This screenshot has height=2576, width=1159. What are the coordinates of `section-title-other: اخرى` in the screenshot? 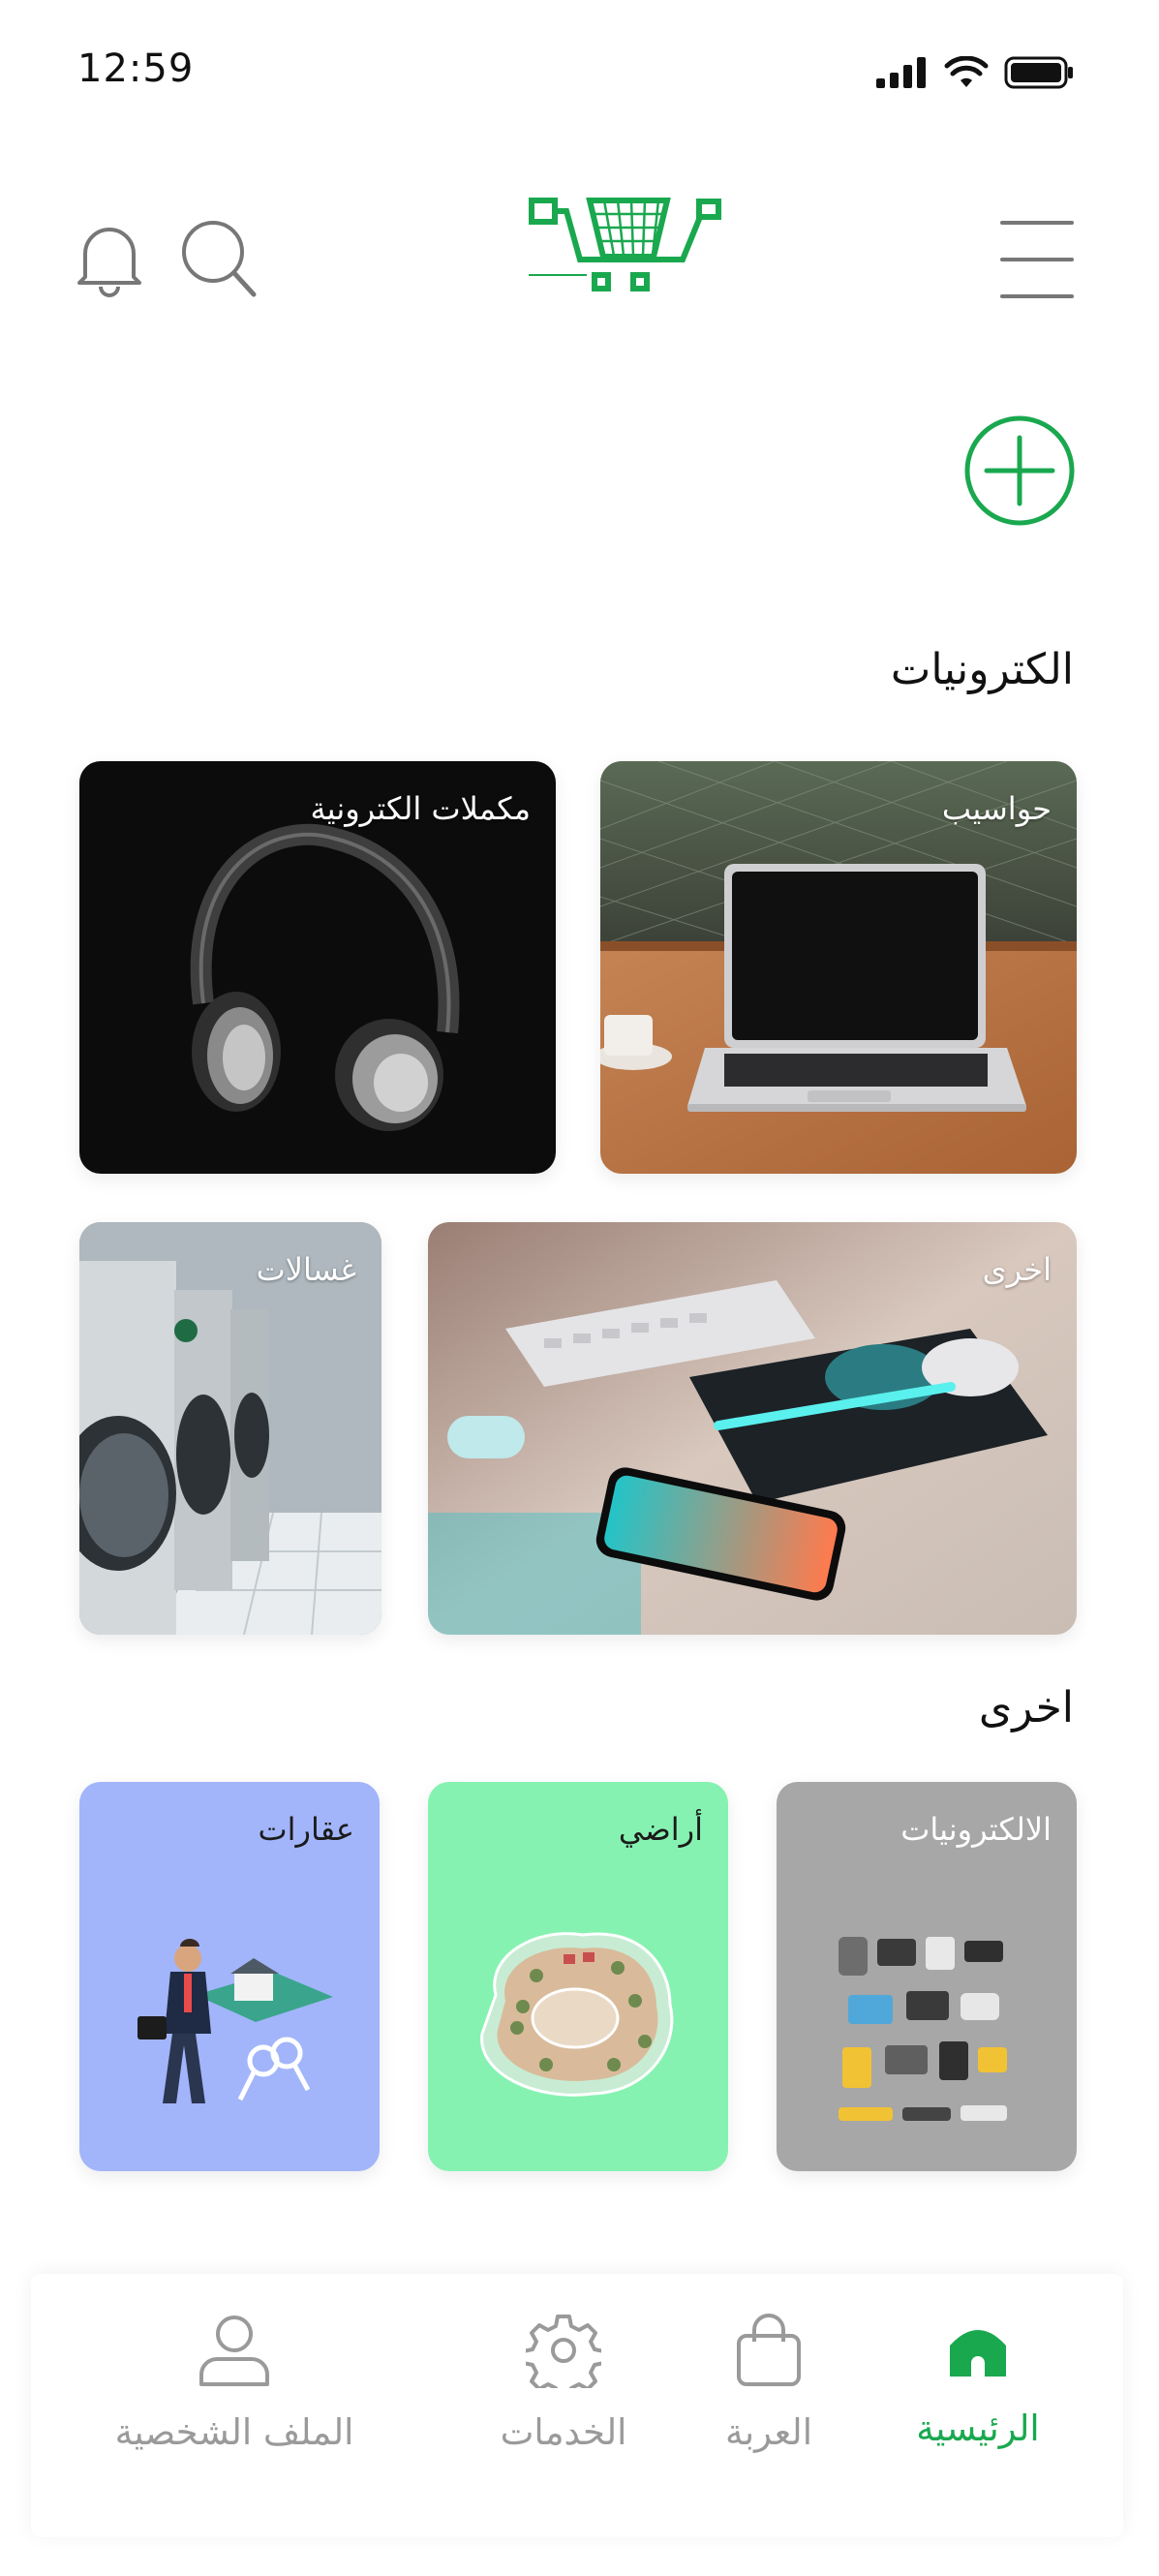 It's located at (1026, 1708).